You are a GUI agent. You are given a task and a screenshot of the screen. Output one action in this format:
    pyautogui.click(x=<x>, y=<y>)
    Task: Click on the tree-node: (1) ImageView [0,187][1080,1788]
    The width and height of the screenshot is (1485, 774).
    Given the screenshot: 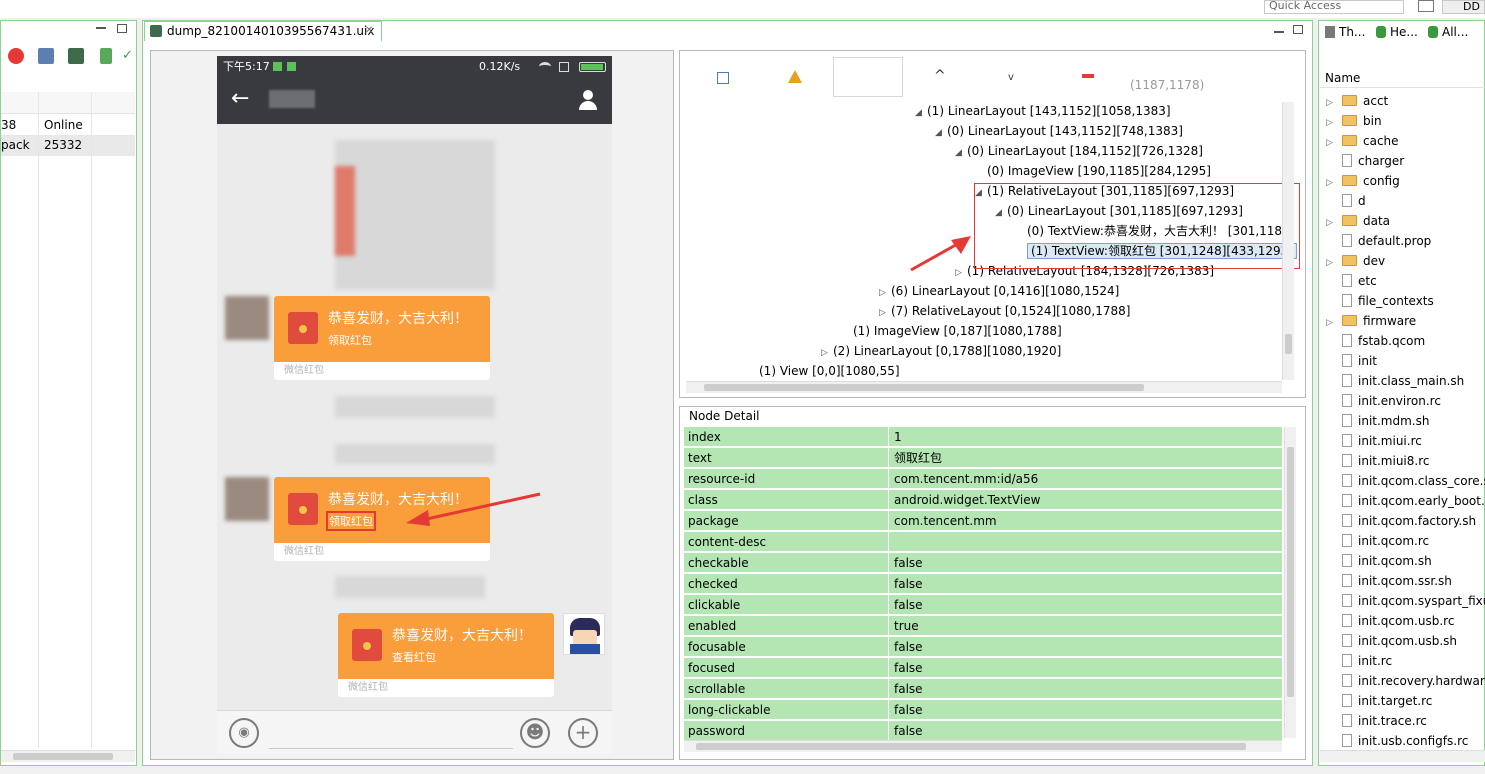 What is the action you would take?
    pyautogui.click(x=951, y=331)
    